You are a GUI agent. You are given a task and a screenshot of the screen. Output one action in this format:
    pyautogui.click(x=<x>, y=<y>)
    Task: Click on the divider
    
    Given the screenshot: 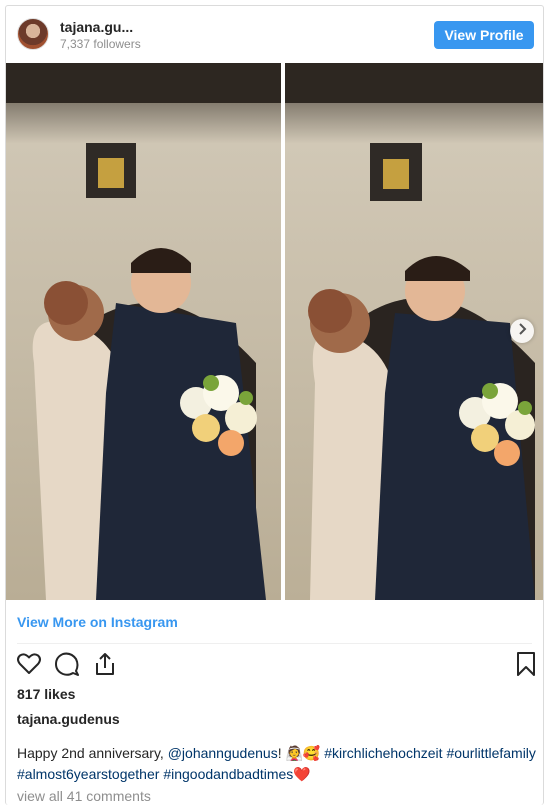 What is the action you would take?
    pyautogui.click(x=274, y=643)
    